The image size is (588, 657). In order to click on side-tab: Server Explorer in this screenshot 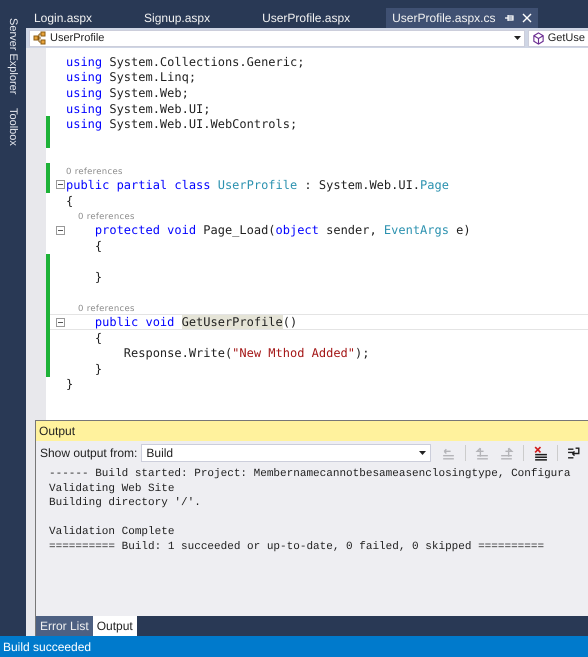, I will do `click(13, 56)`.